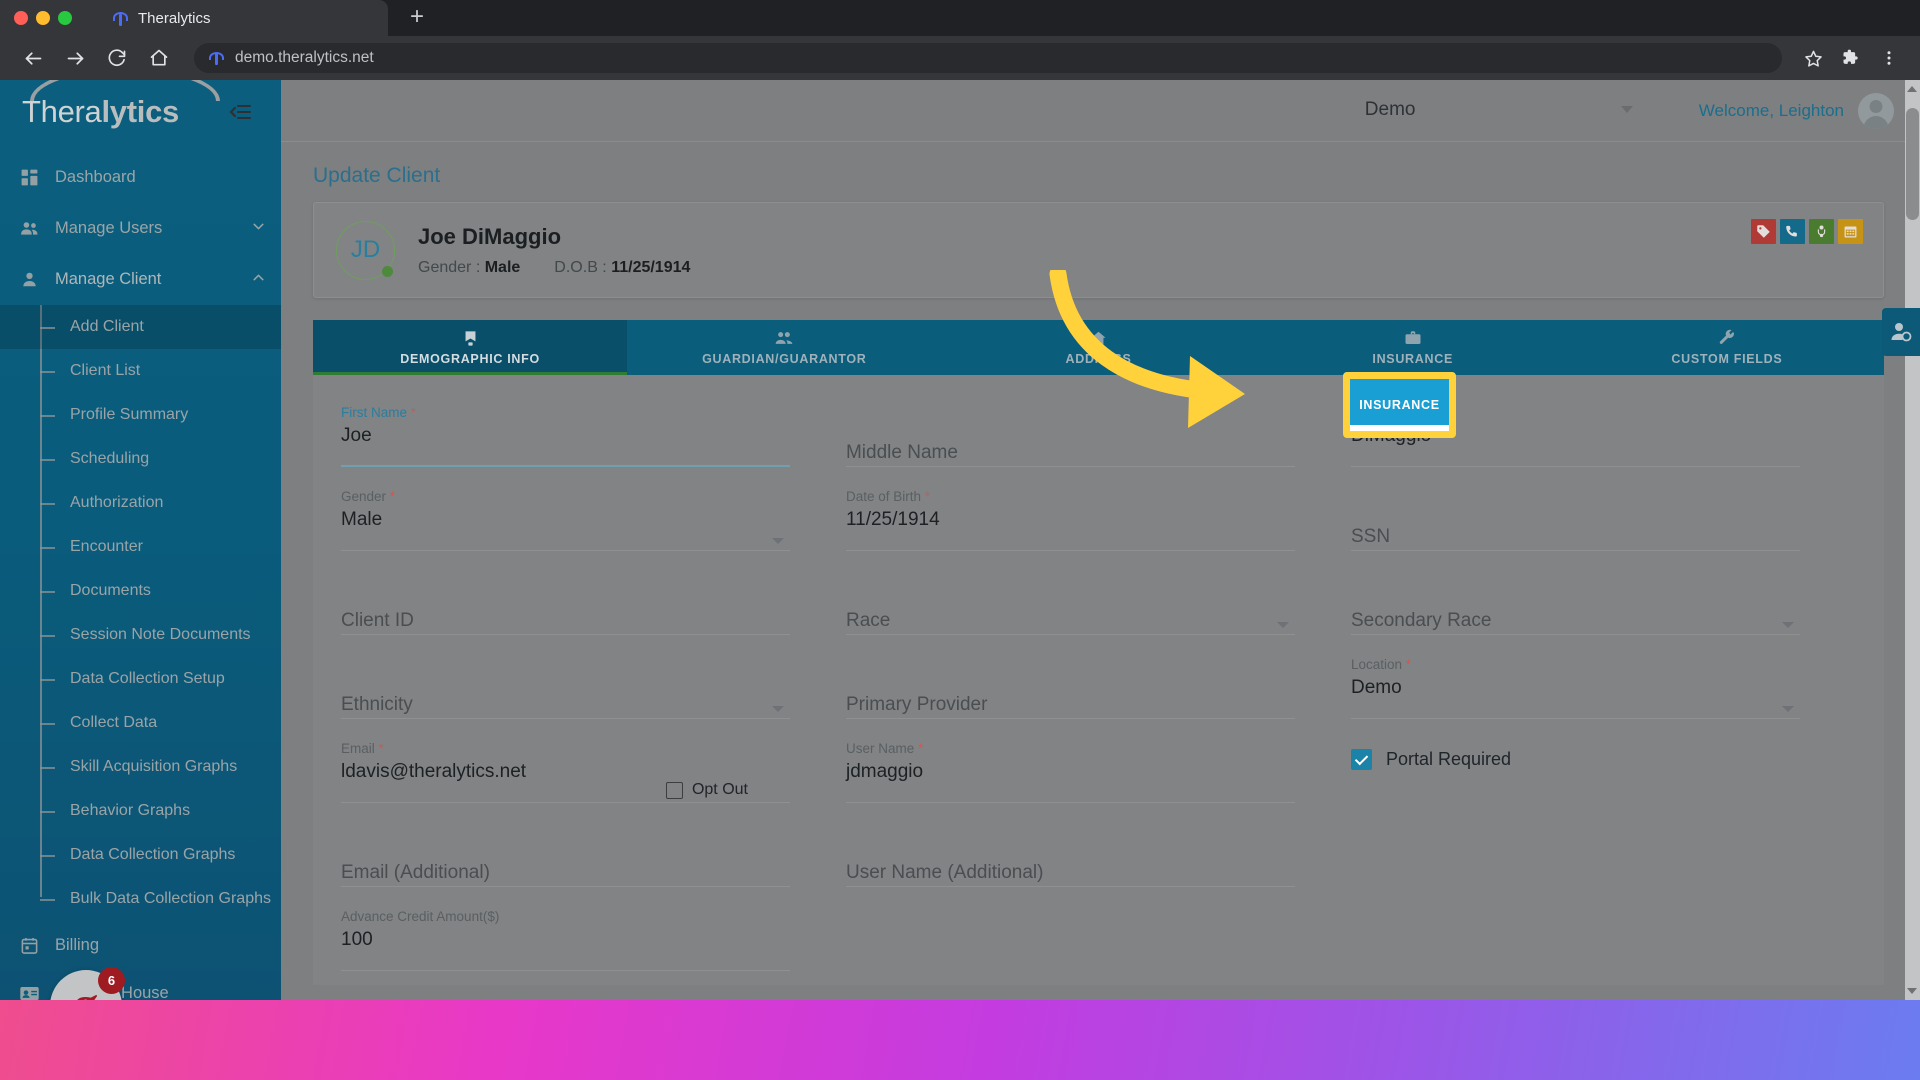 The height and width of the screenshot is (1080, 1920). I want to click on field-value: Joe, so click(565, 434).